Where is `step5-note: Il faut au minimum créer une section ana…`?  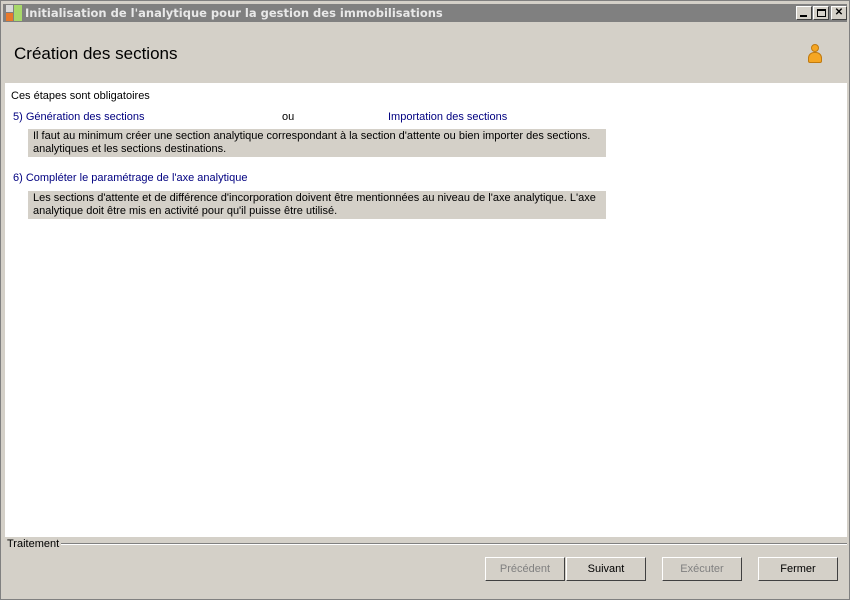 step5-note: Il faut au minimum créer une section ana… is located at coordinates (317, 143).